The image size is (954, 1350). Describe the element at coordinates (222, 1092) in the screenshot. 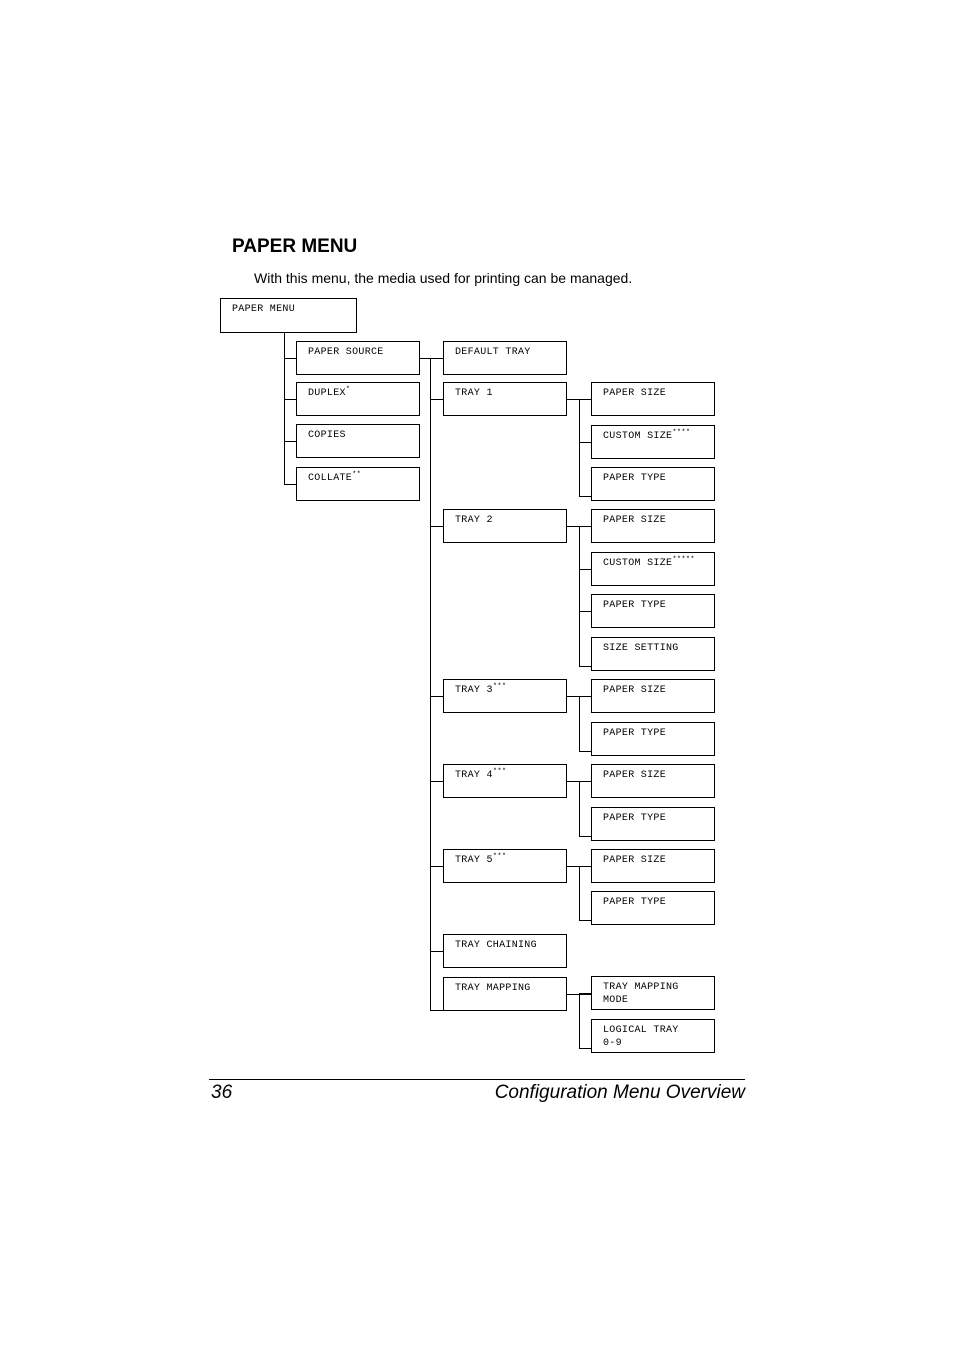

I see `page-number: 36` at that location.